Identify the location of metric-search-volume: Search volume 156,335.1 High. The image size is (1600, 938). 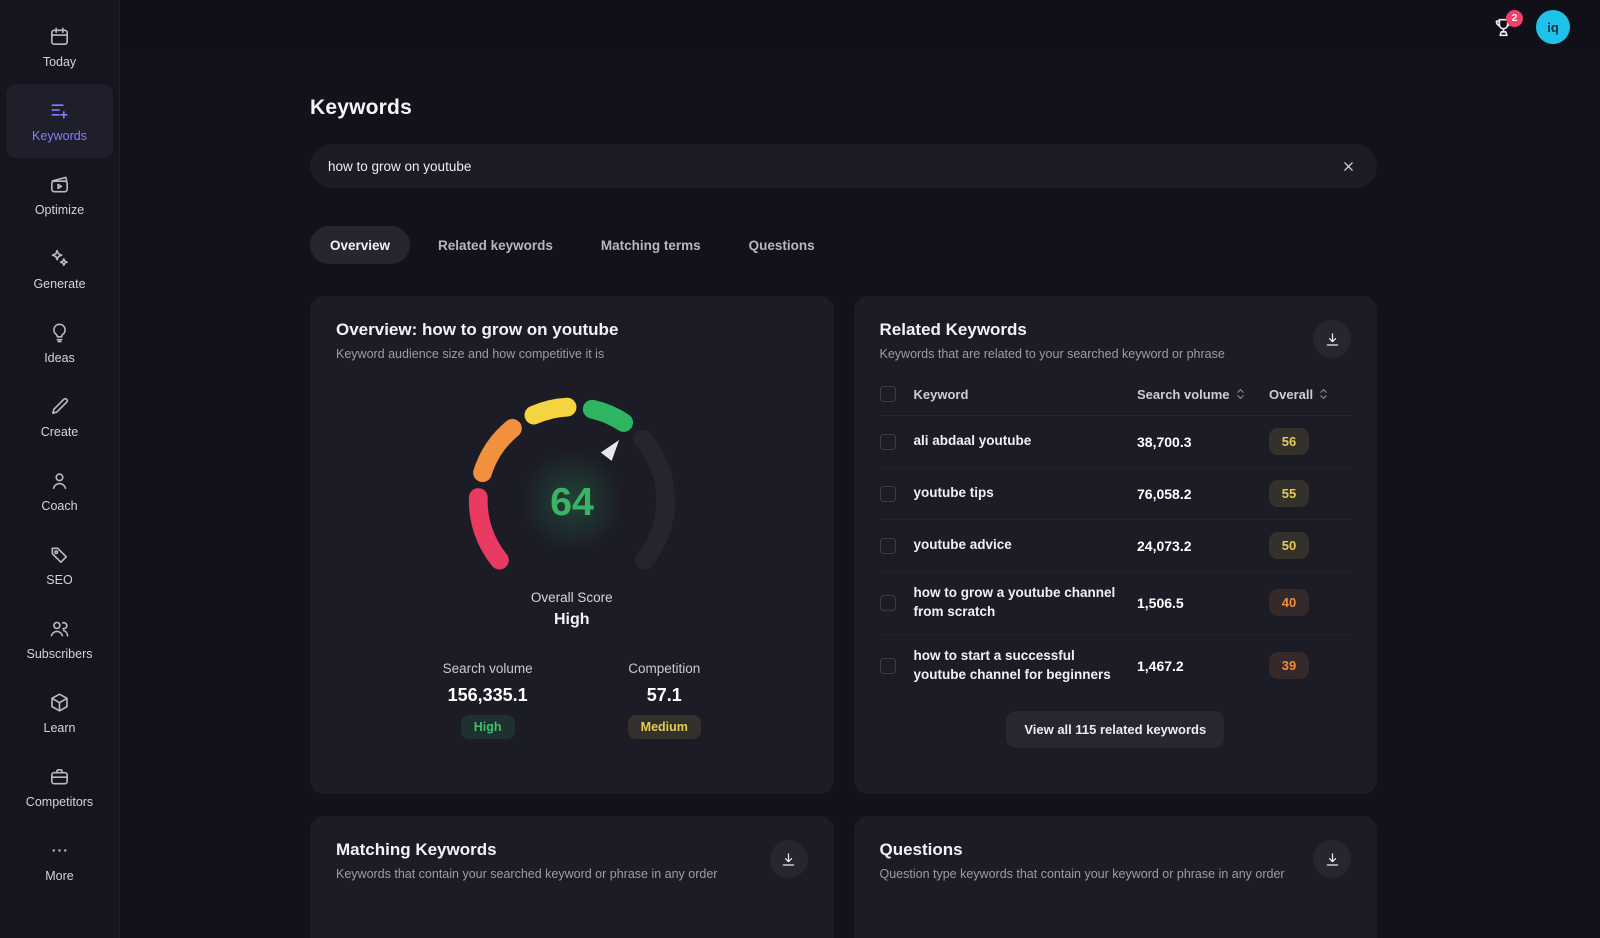
(488, 700).